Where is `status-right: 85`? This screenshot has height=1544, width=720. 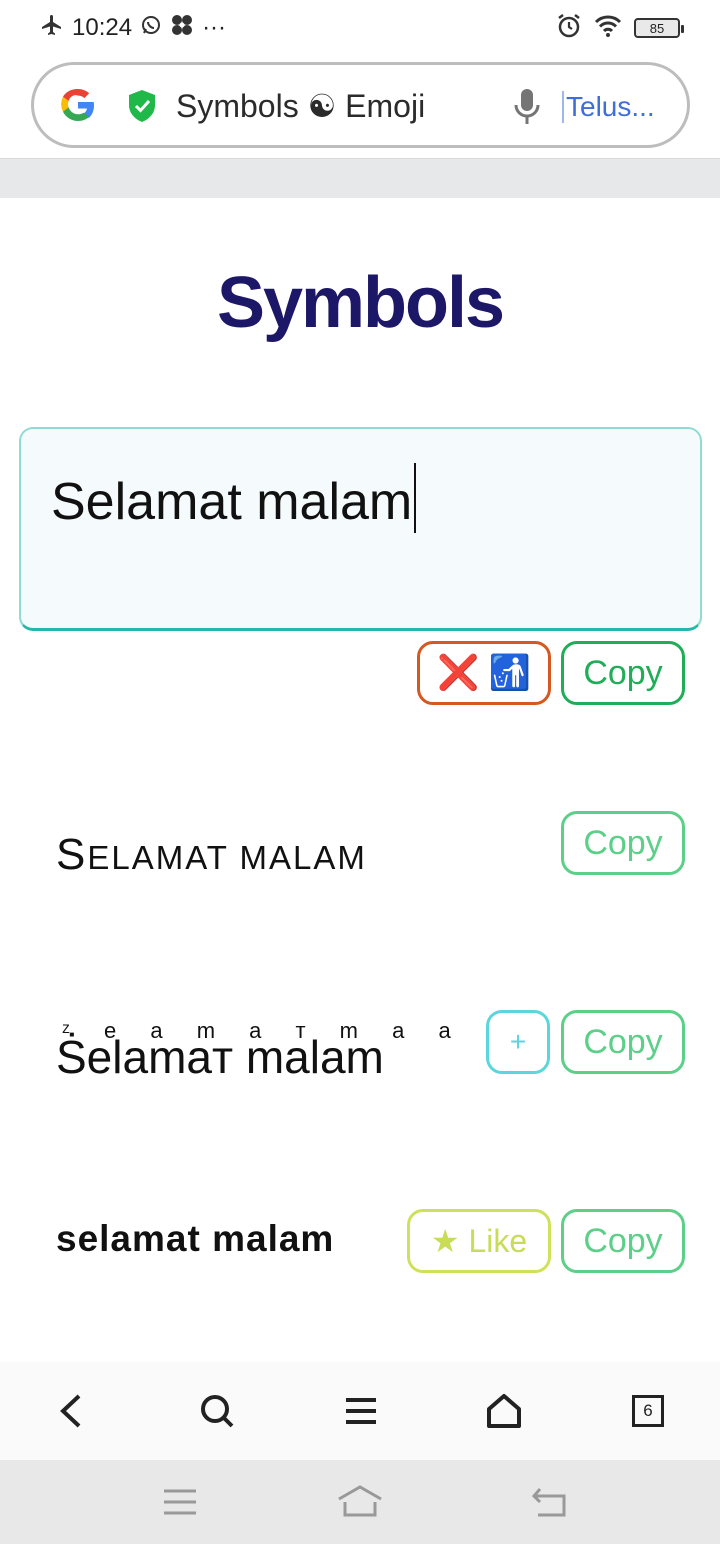 status-right: 85 is located at coordinates (620, 28).